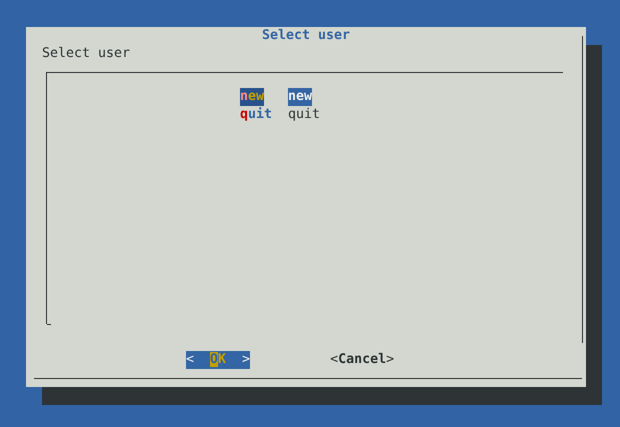 This screenshot has height=427, width=620. I want to click on menu-item-description: quit, so click(304, 115).